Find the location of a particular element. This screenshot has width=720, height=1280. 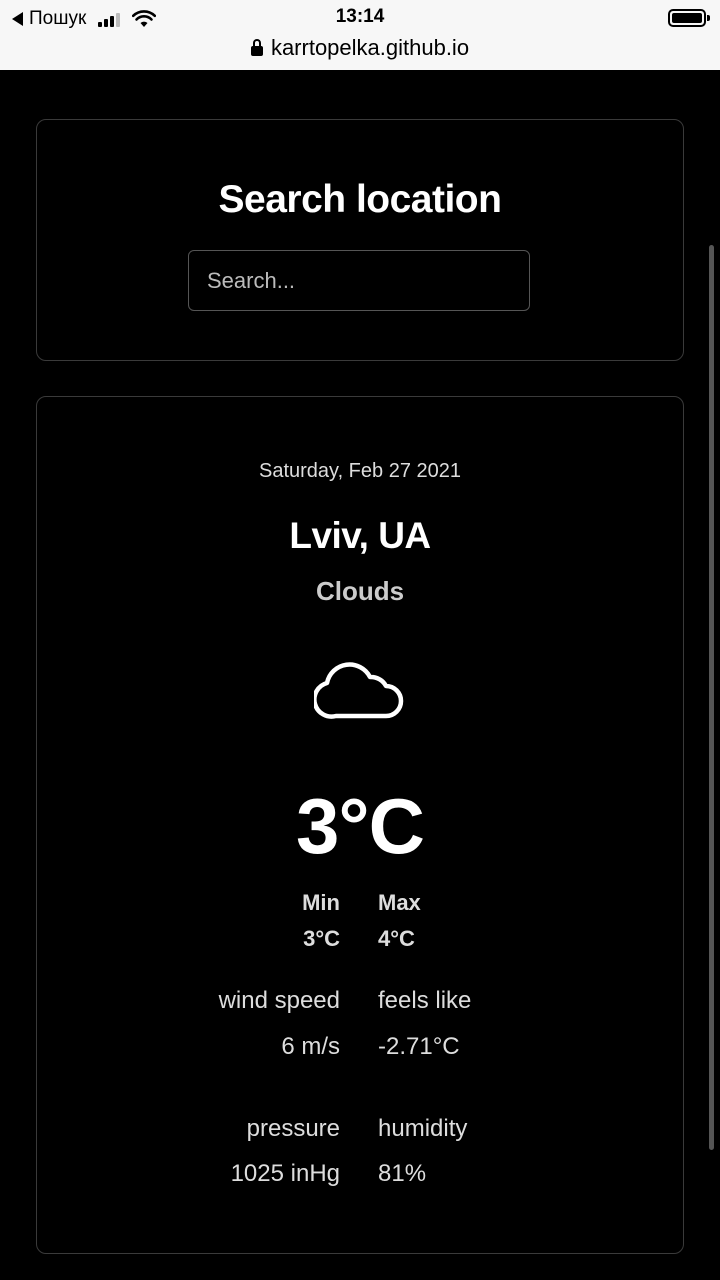

location-title: Lviv, UA is located at coordinates (360, 535).